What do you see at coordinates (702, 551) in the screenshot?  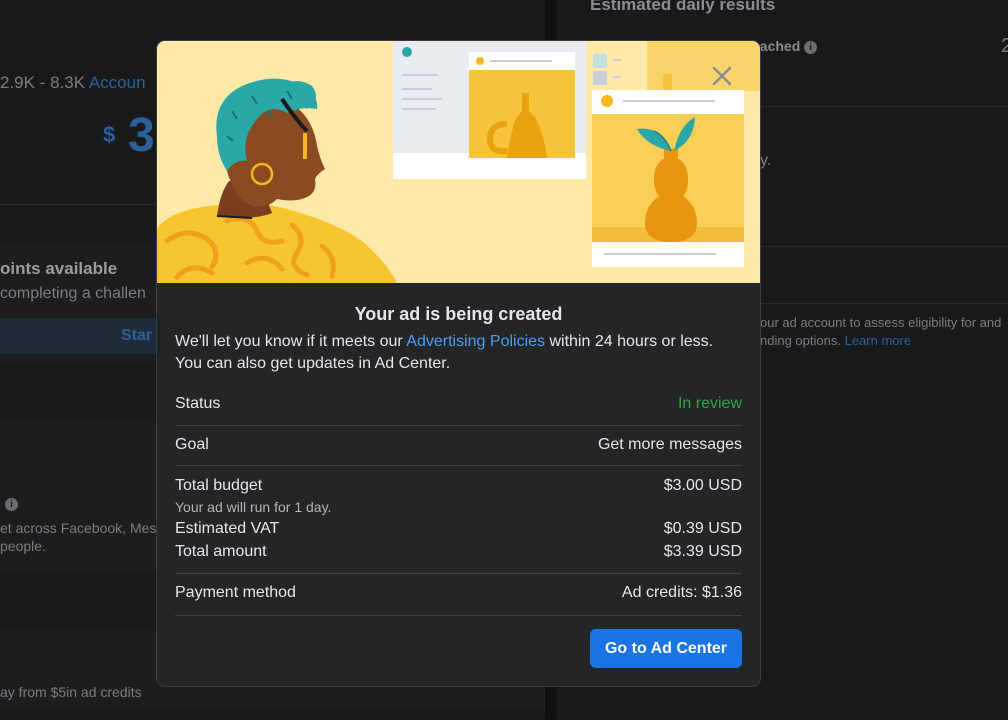 I see `total-amount-value: $3.39 USD` at bounding box center [702, 551].